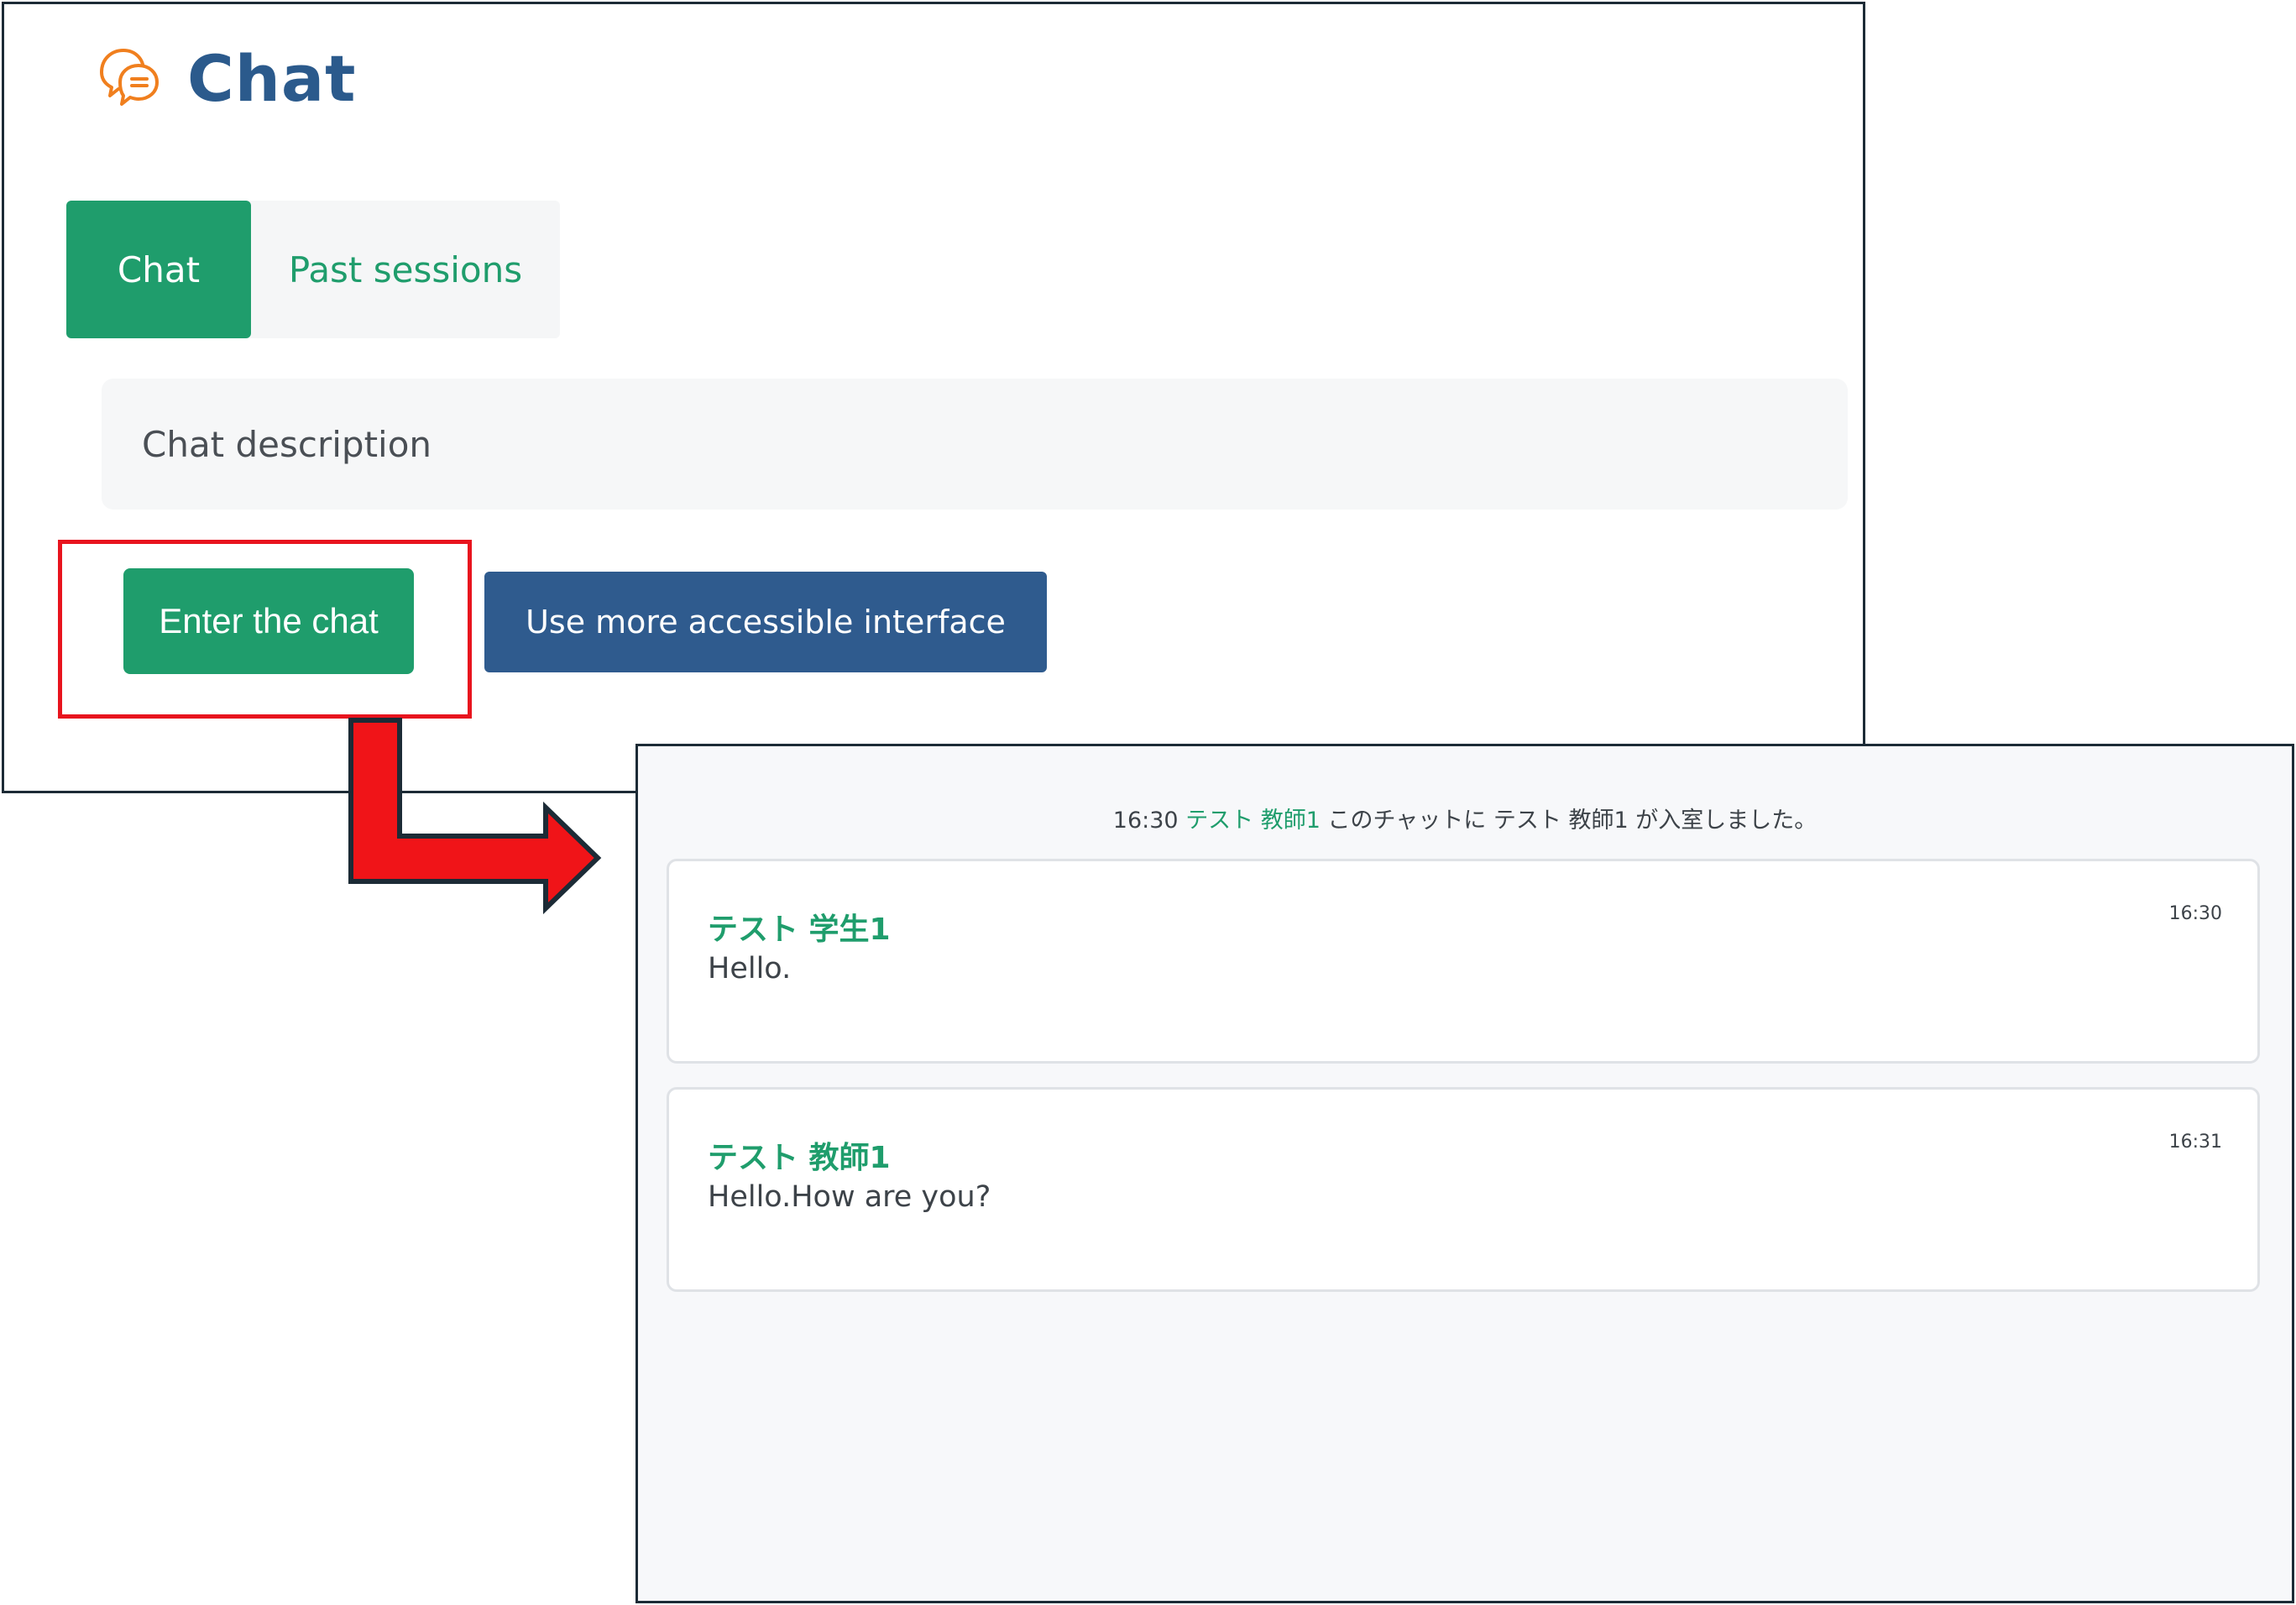  Describe the element at coordinates (1145, 821) in the screenshot. I see `system-message-time: 16:30` at that location.